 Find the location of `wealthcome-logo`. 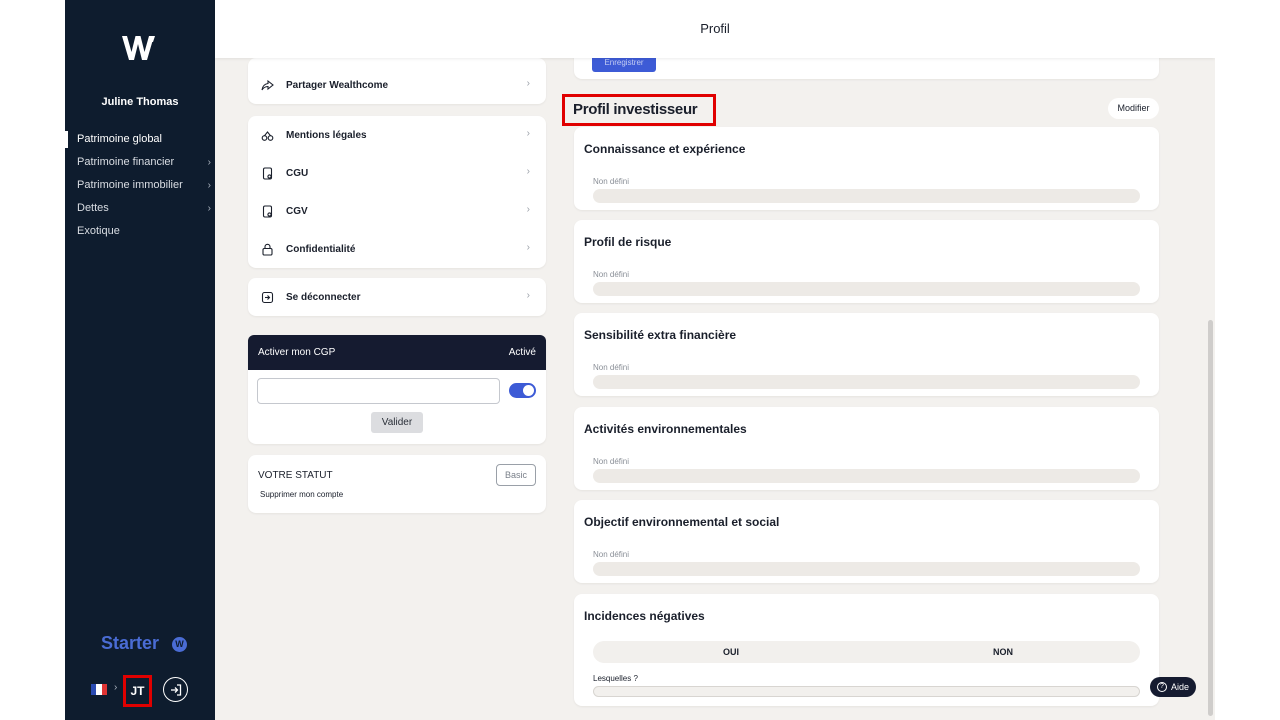

wealthcome-logo is located at coordinates (139, 48).